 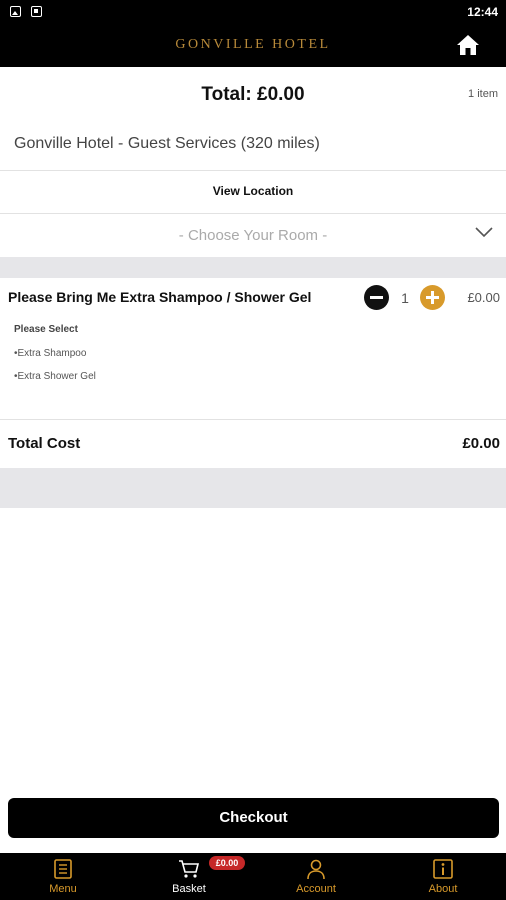 What do you see at coordinates (55, 376) in the screenshot?
I see `option-item: •Extra Shower Gel` at bounding box center [55, 376].